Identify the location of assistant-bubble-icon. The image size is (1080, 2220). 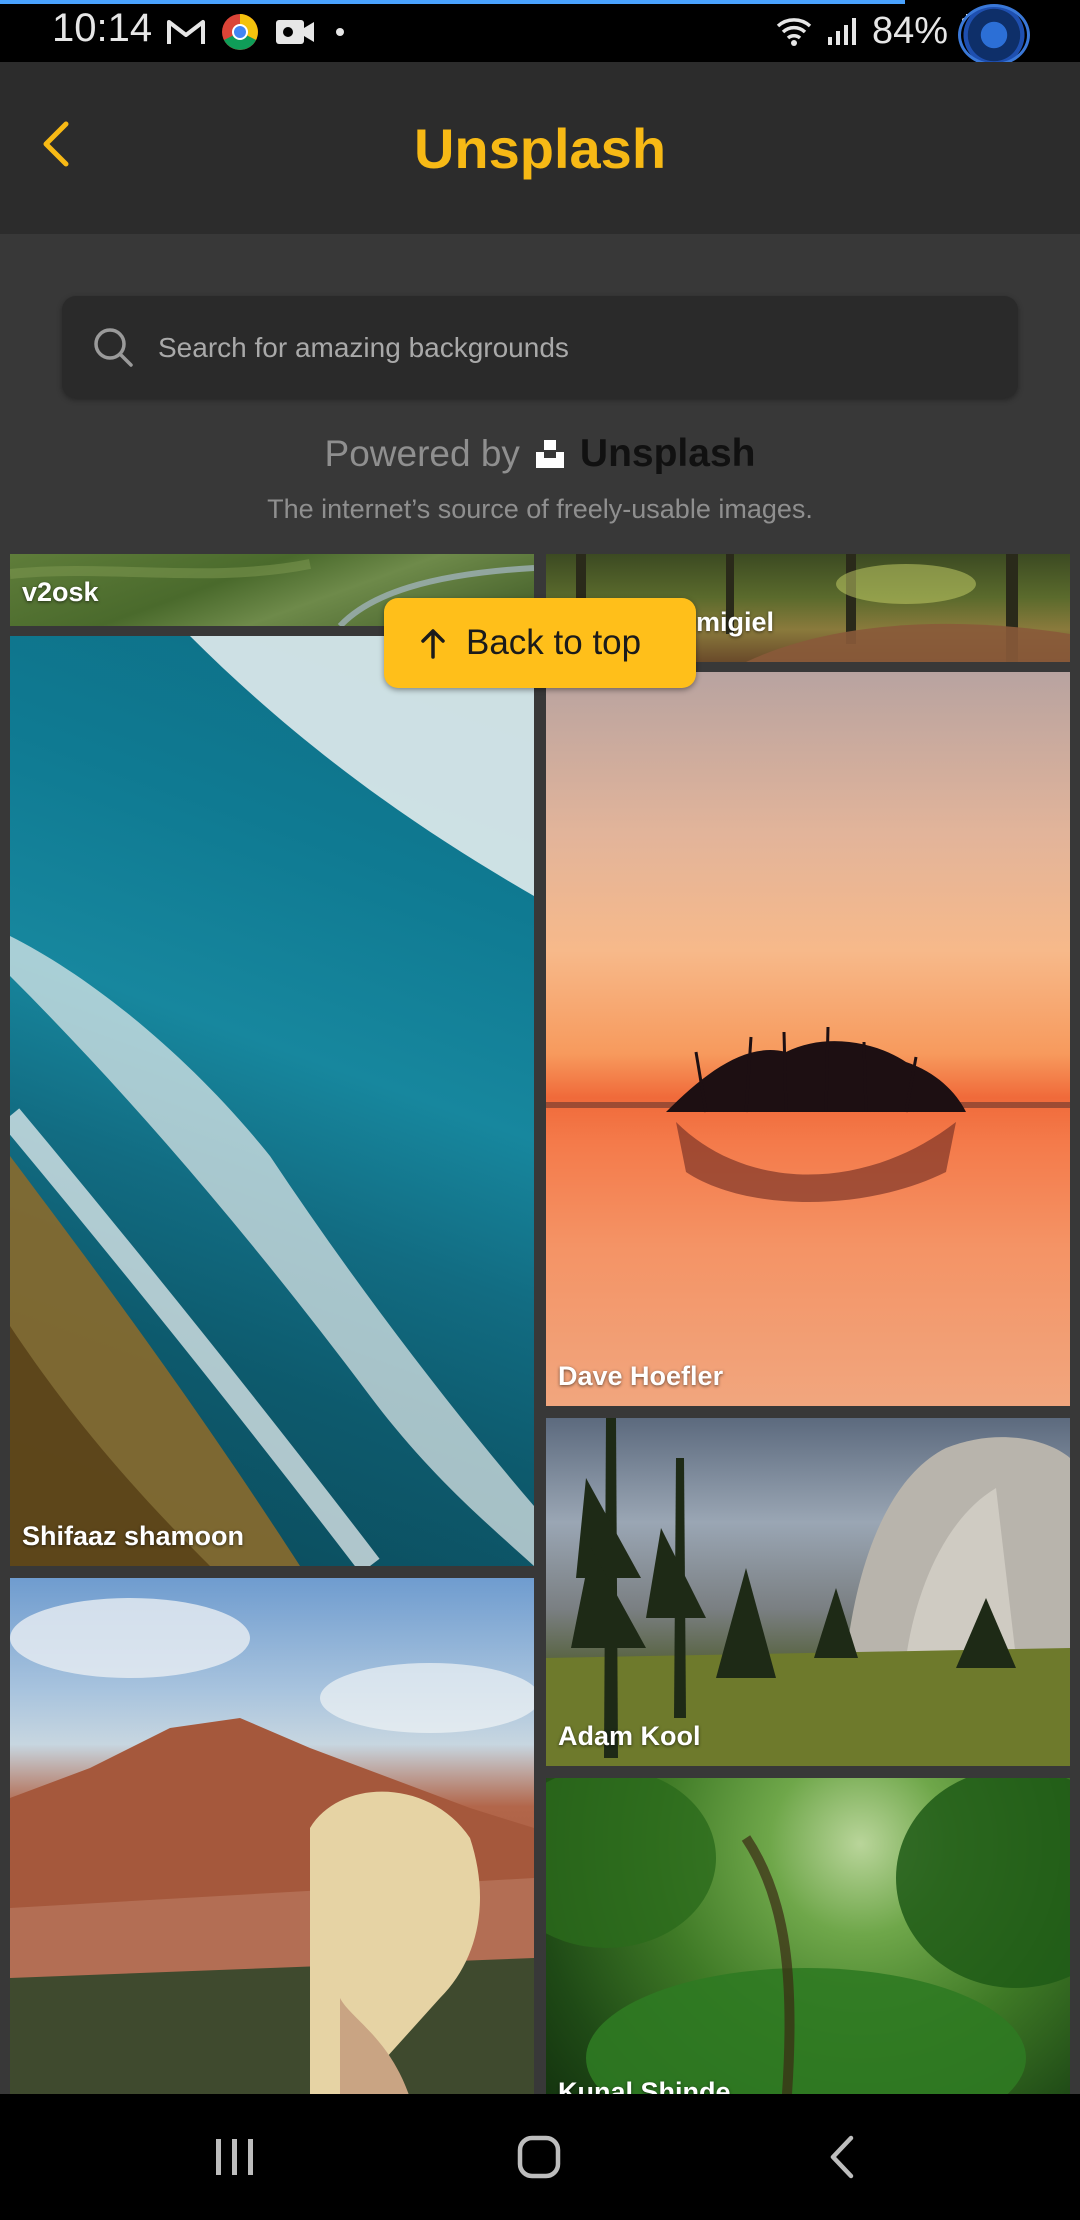
(994, 35).